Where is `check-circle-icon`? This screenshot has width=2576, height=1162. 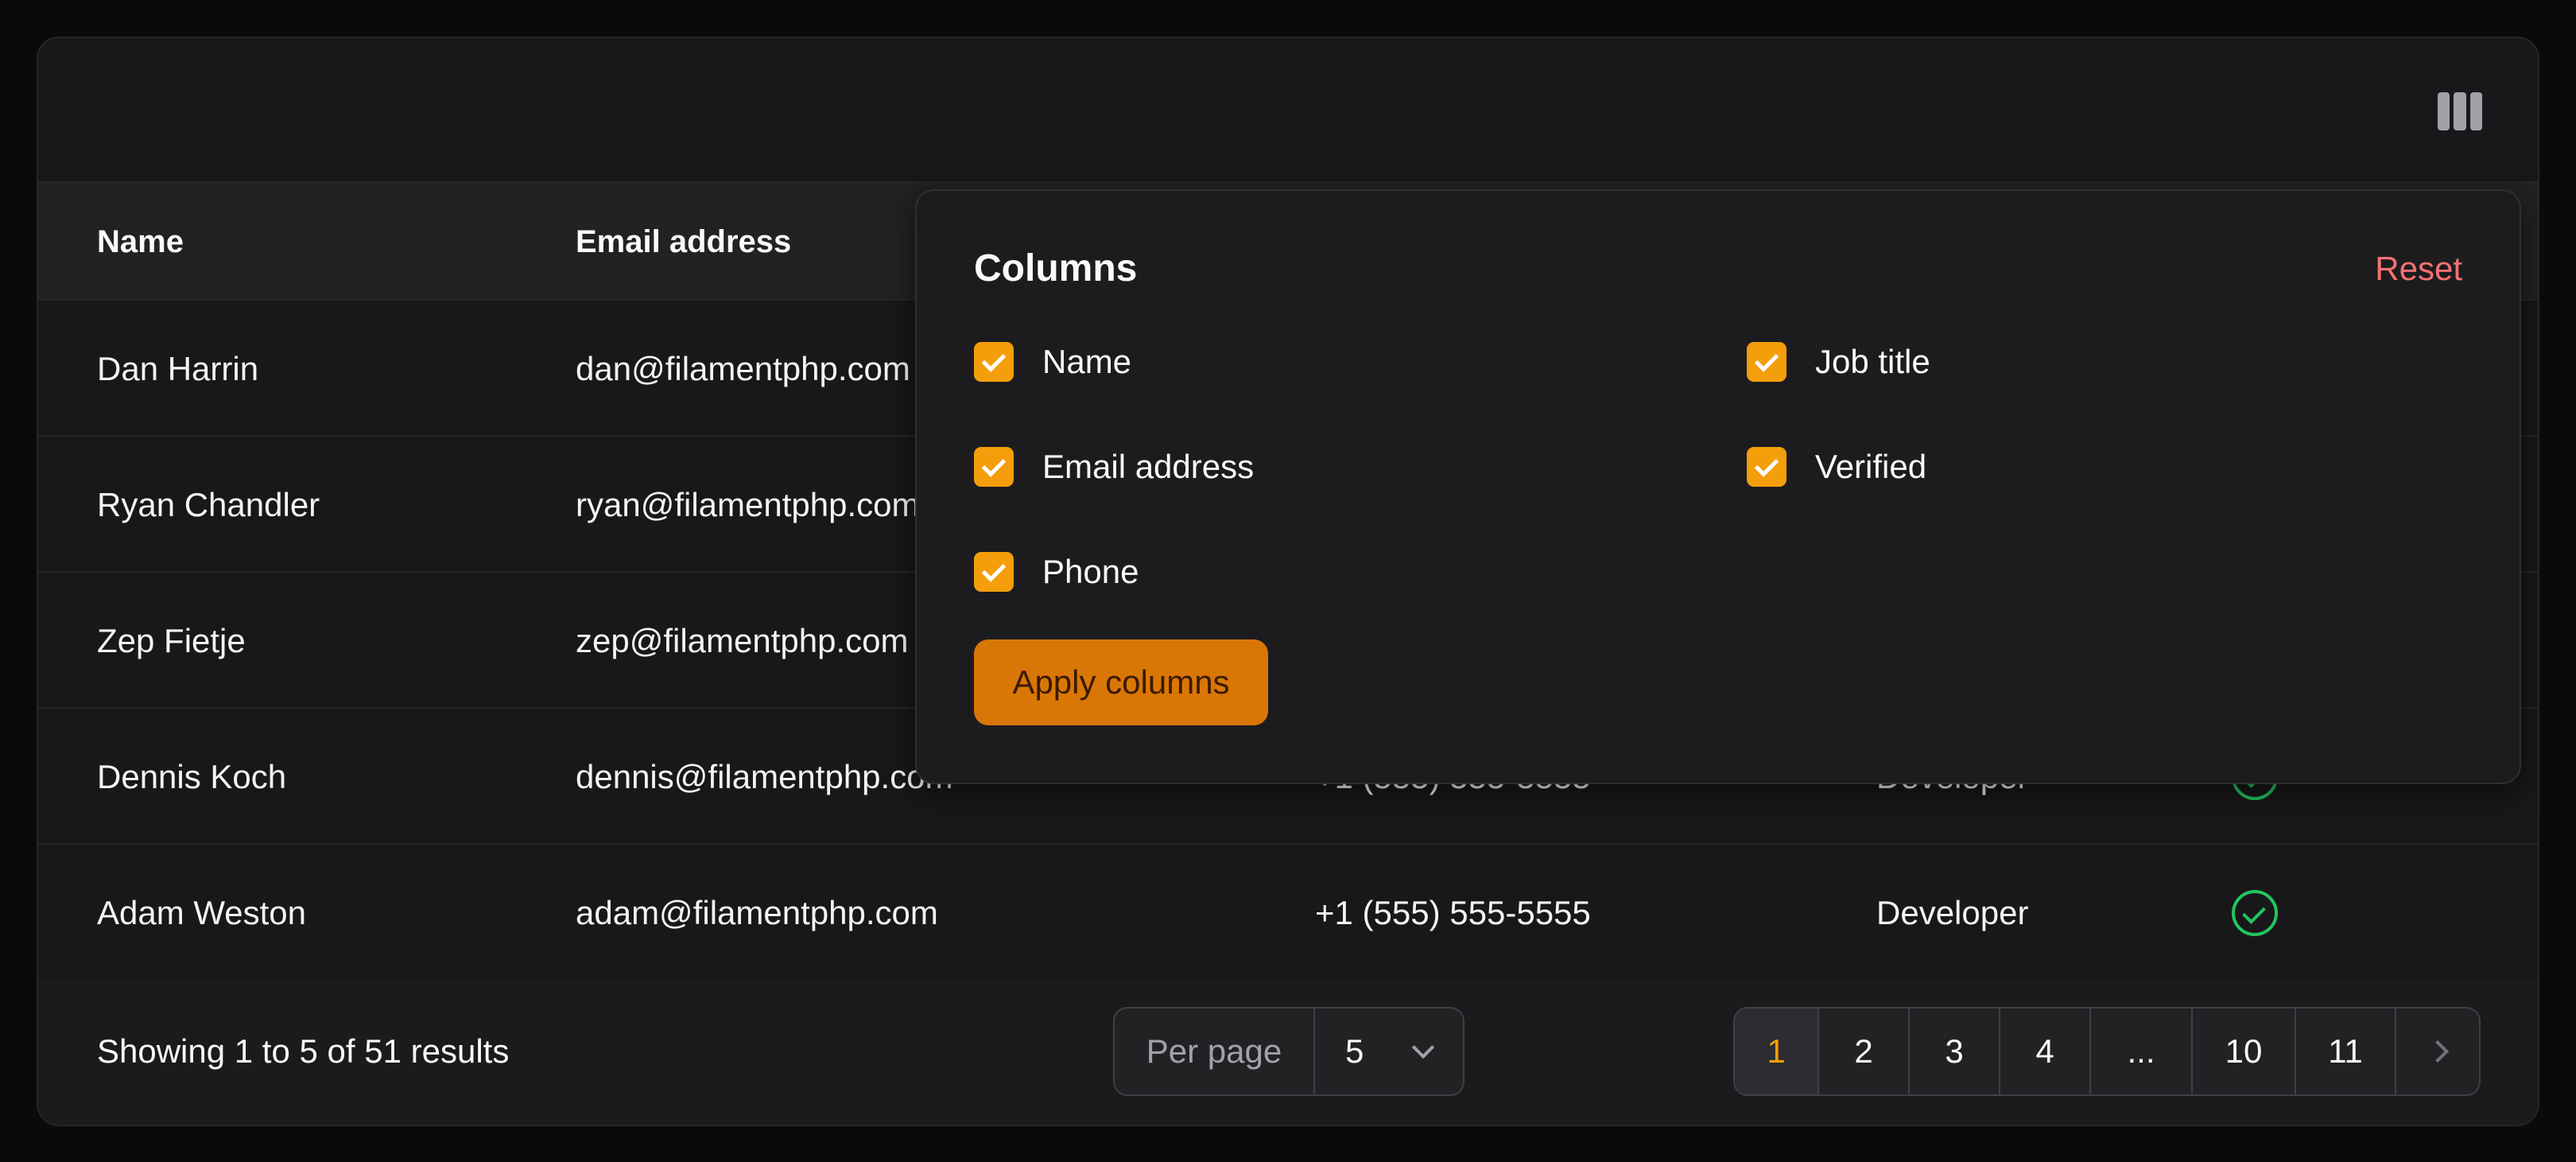 check-circle-icon is located at coordinates (2255, 912).